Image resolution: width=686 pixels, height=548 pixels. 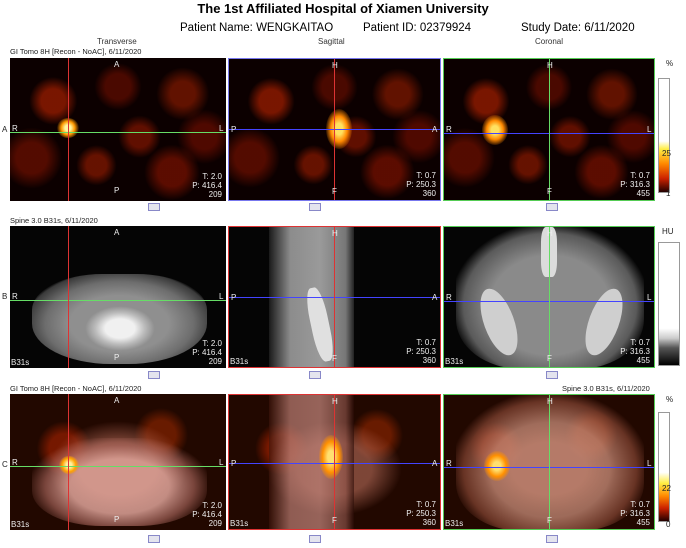 What do you see at coordinates (76, 388) in the screenshot?
I see `row-c-series-label-left: GI Tomo 8H [Recon - NoAC], 6/11/2020` at bounding box center [76, 388].